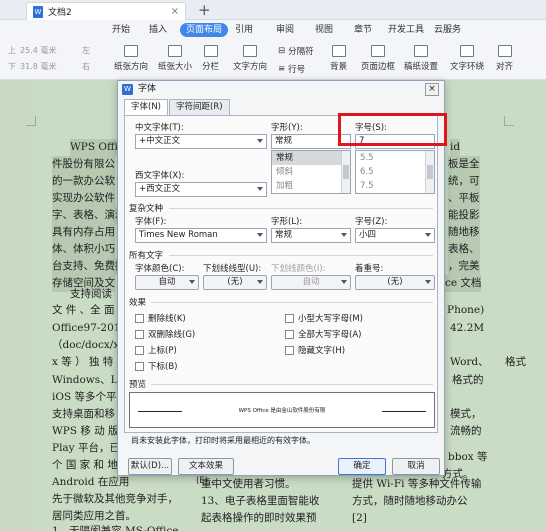 This screenshot has width=546, height=531. What do you see at coordinates (160, 176) in the screenshot?
I see `west-font-label: 西文字体(X):` at bounding box center [160, 176].